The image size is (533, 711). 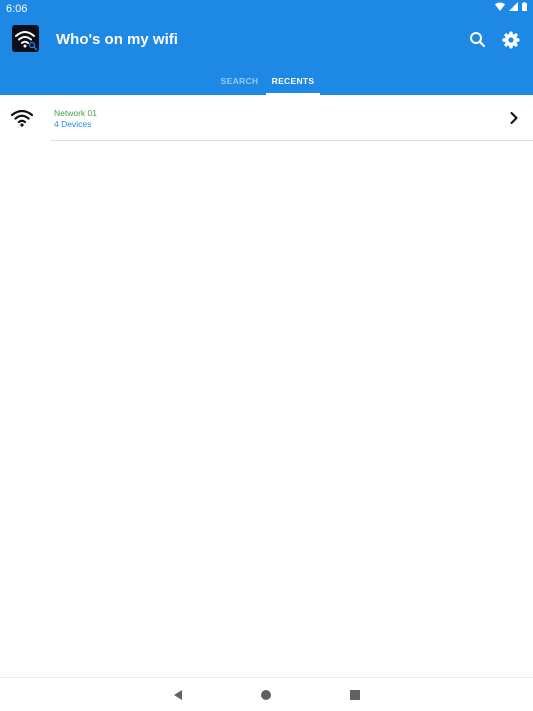 What do you see at coordinates (355, 695) in the screenshot?
I see `recents-icon` at bounding box center [355, 695].